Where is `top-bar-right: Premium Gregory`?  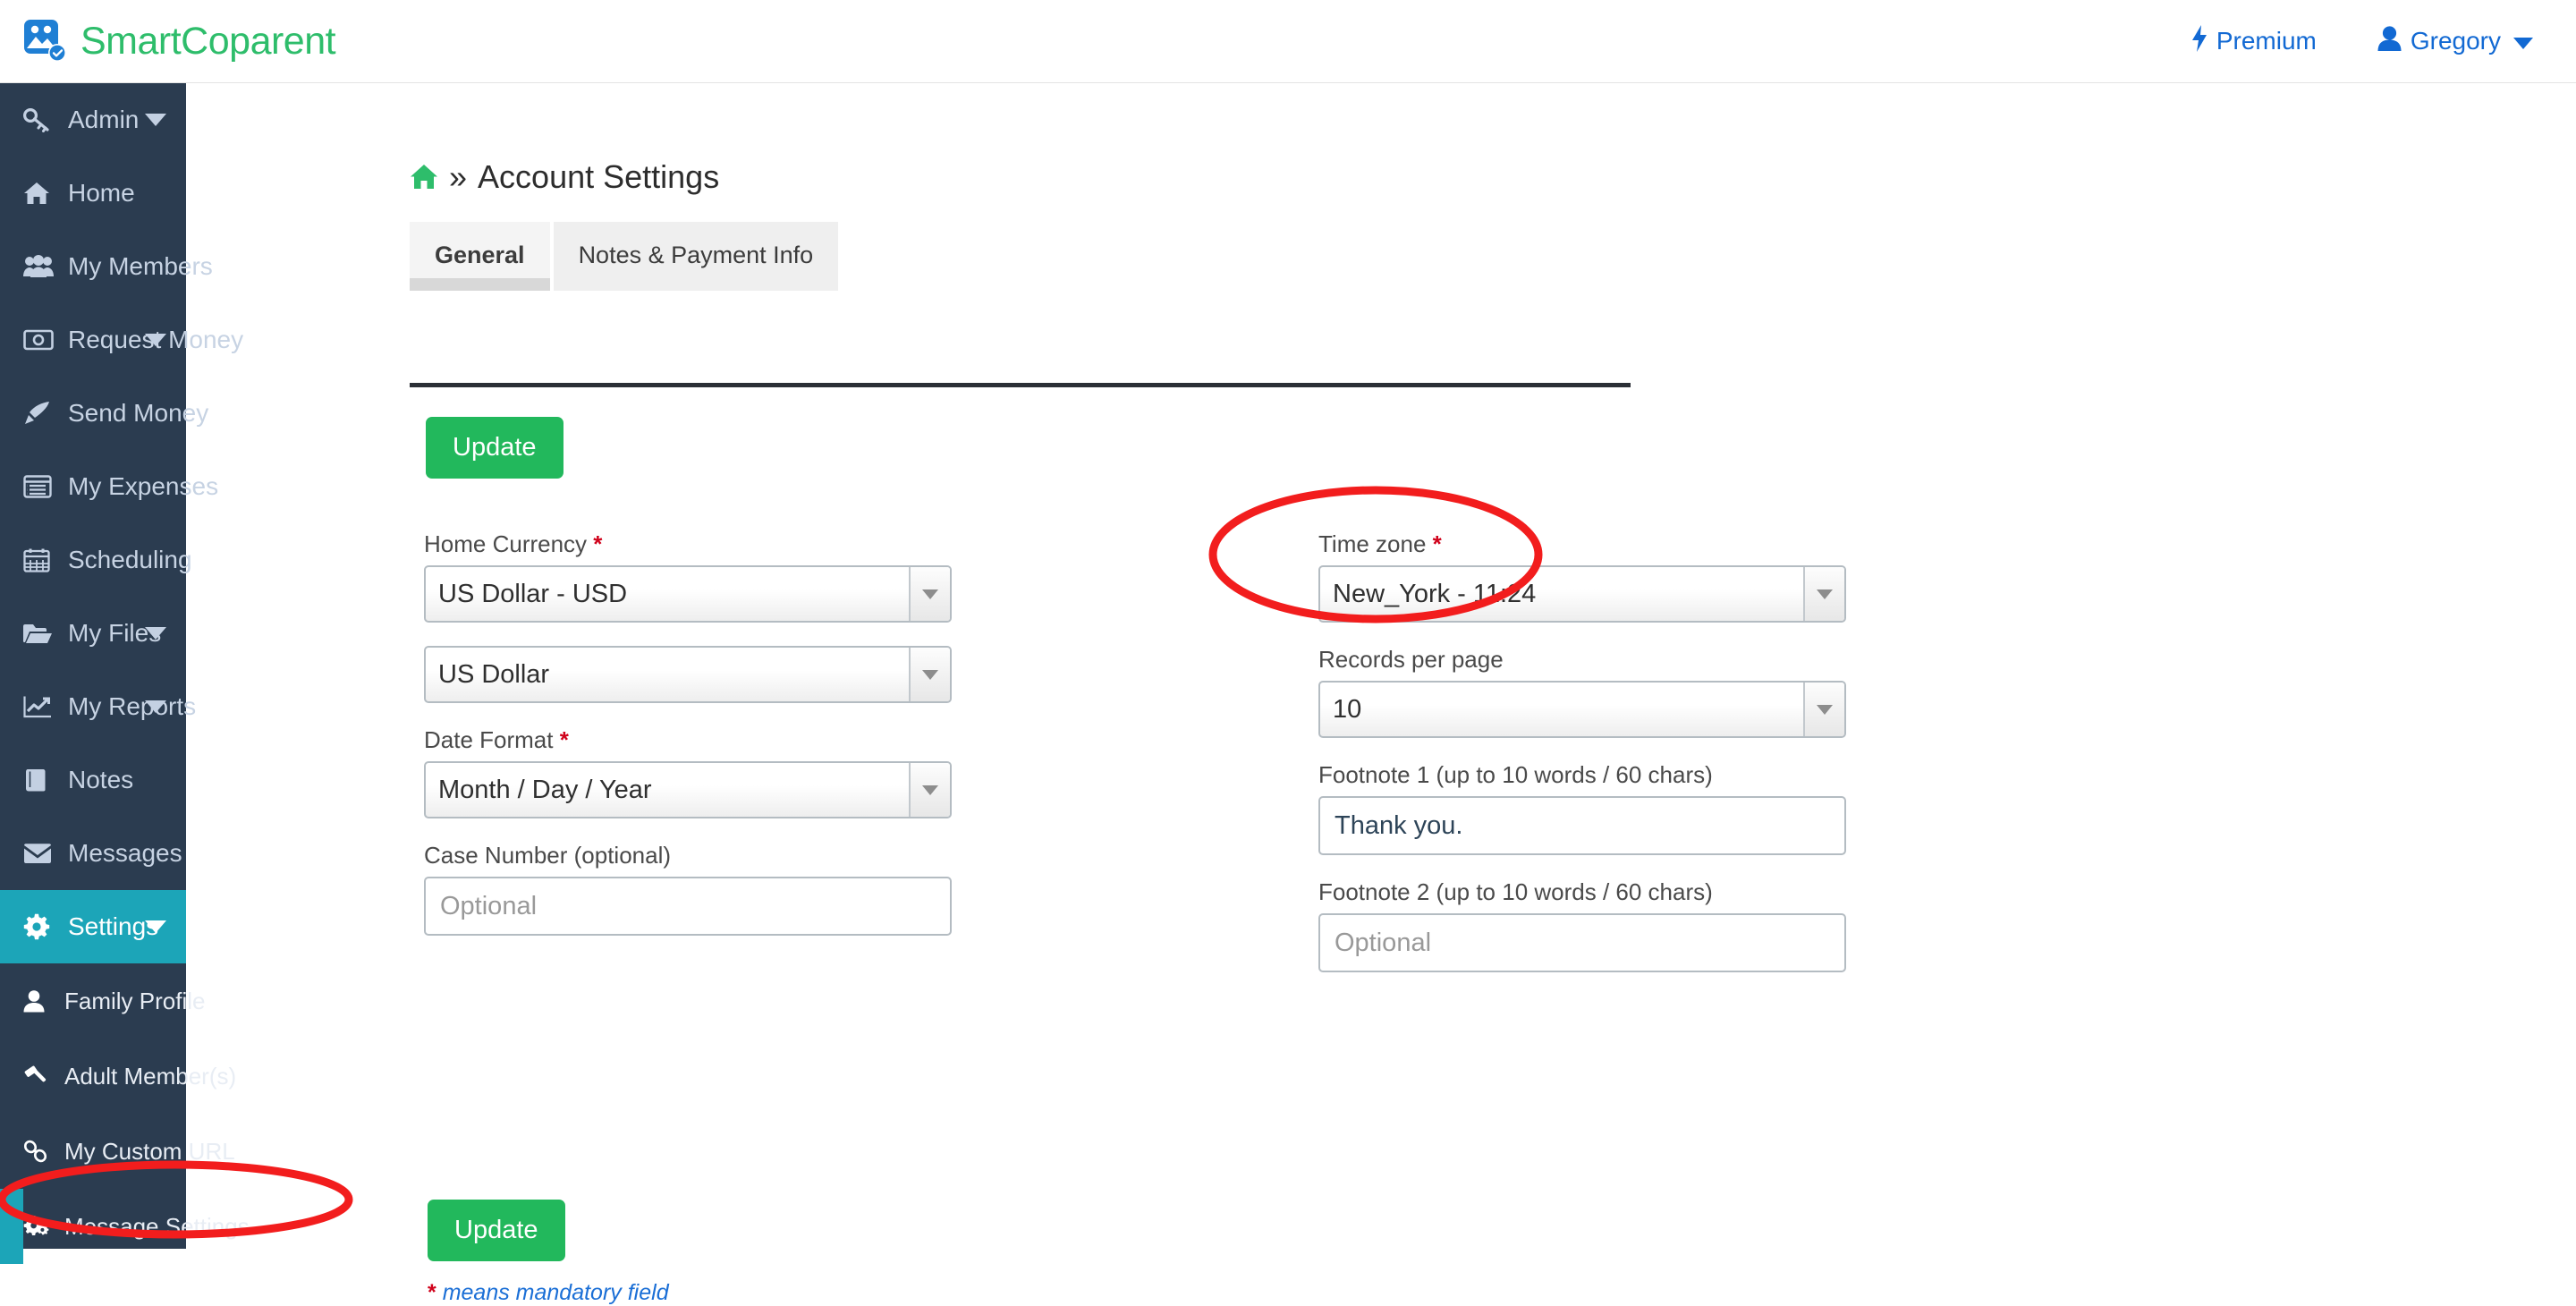
top-bar-right: Premium Gregory is located at coordinates (2362, 41).